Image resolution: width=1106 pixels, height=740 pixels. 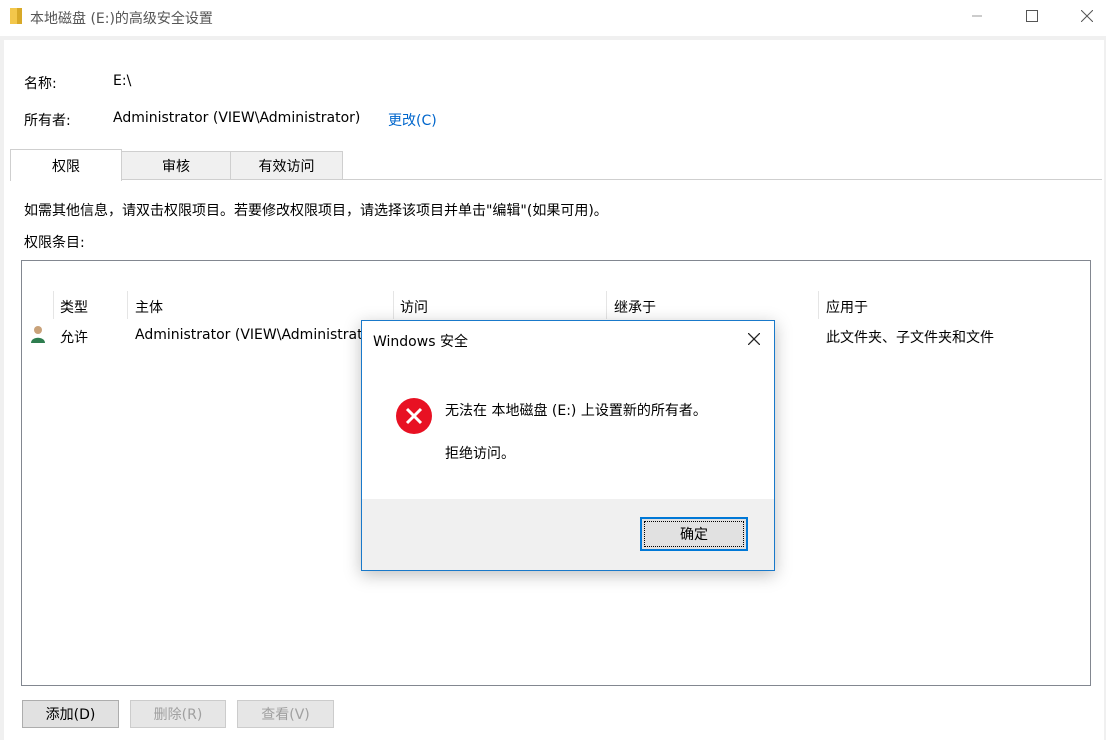 What do you see at coordinates (556, 179) in the screenshot?
I see `tab-divider` at bounding box center [556, 179].